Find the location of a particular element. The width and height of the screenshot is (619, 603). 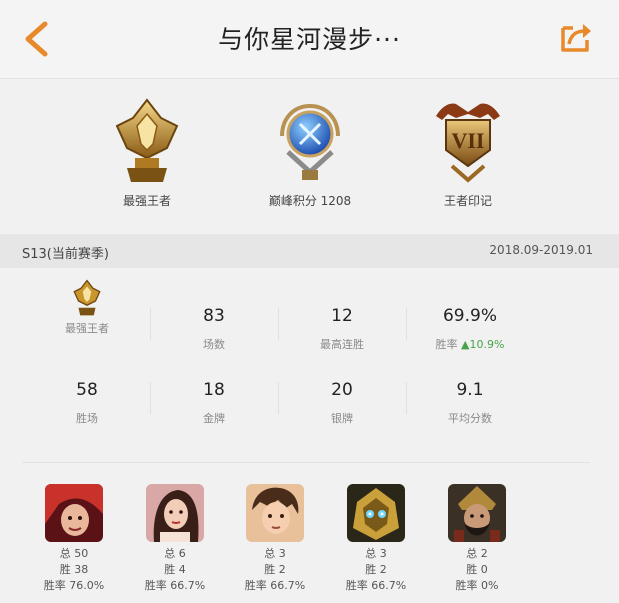

hero-total: 总 50 is located at coordinates (74, 553).